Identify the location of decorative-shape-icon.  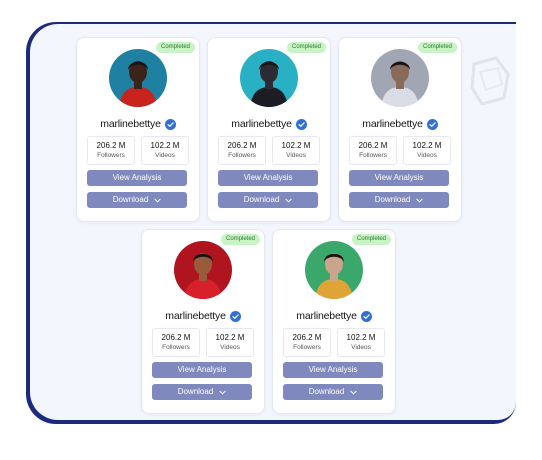
(490, 81).